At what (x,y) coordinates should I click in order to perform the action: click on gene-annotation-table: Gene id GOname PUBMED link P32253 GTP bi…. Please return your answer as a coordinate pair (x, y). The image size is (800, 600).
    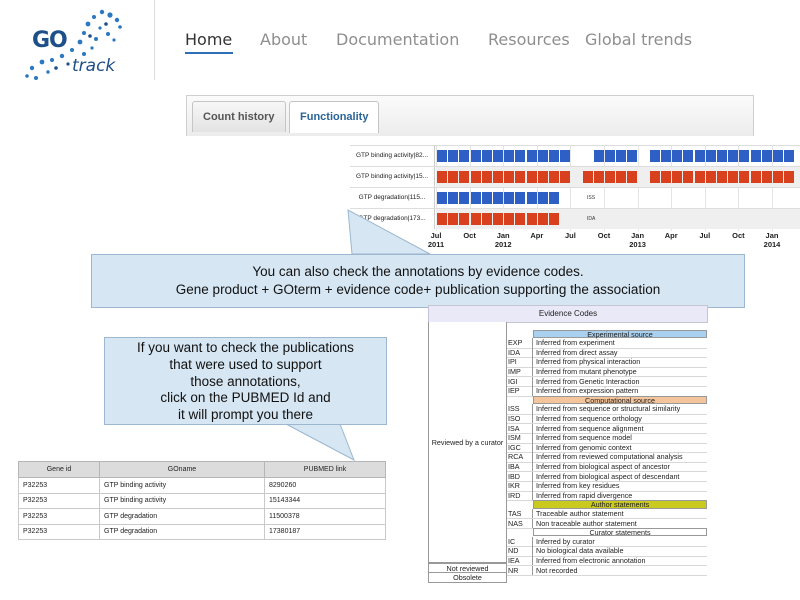
    Looking at the image, I should click on (202, 500).